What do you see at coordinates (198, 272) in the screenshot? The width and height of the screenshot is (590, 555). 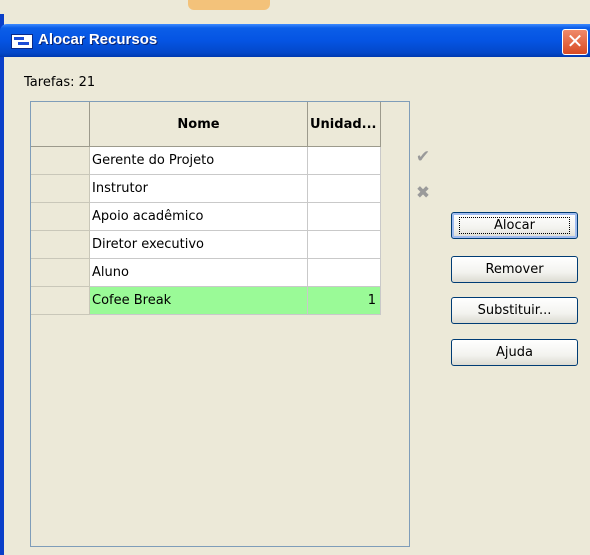 I see `cell-nome: Aluno` at bounding box center [198, 272].